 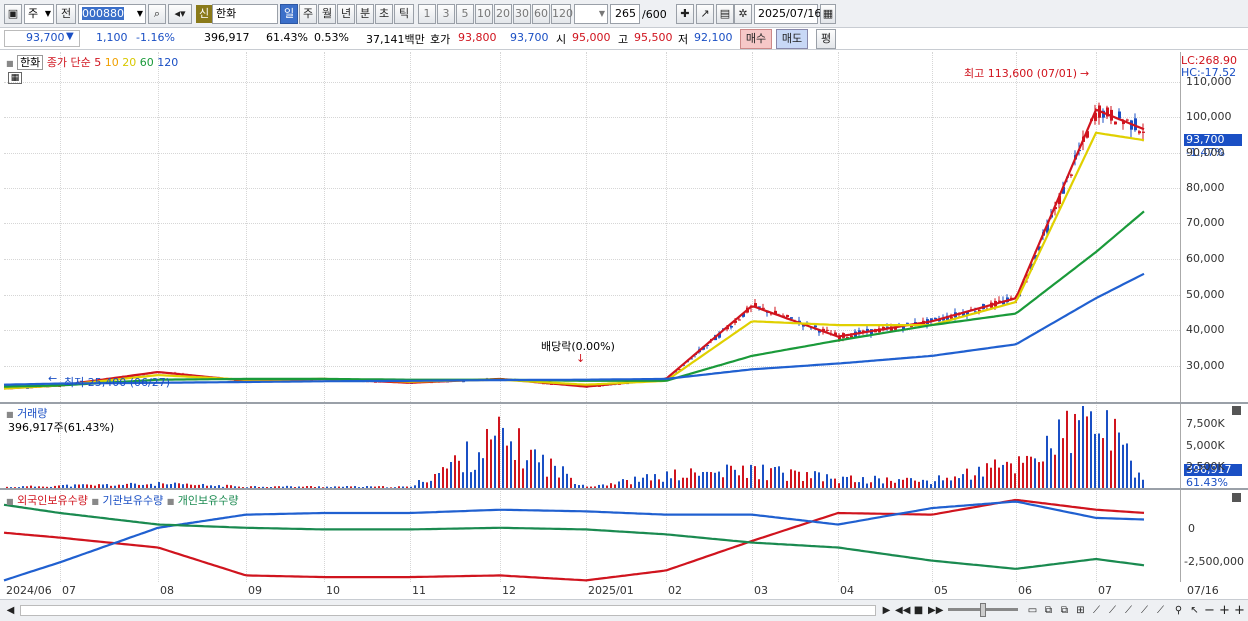 I want to click on interval-60: 60, so click(x=541, y=14).